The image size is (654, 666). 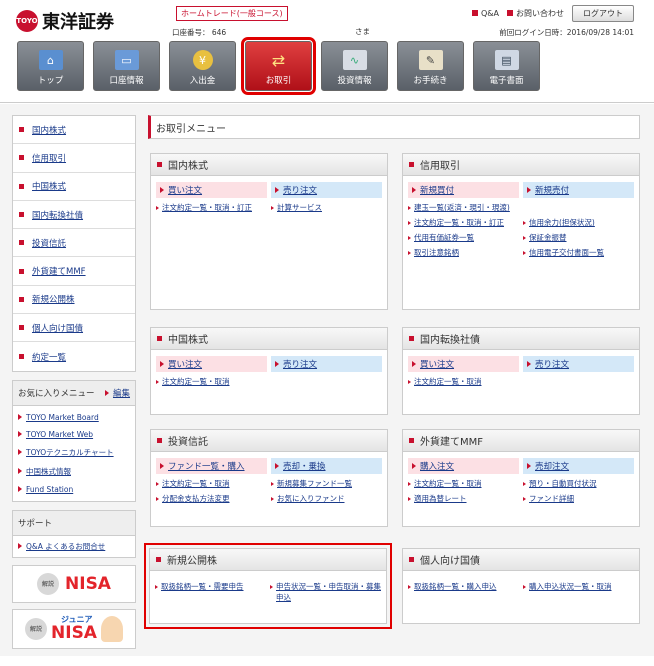 I want to click on buy-order-link: ファンド一覧・購入, so click(x=211, y=466).